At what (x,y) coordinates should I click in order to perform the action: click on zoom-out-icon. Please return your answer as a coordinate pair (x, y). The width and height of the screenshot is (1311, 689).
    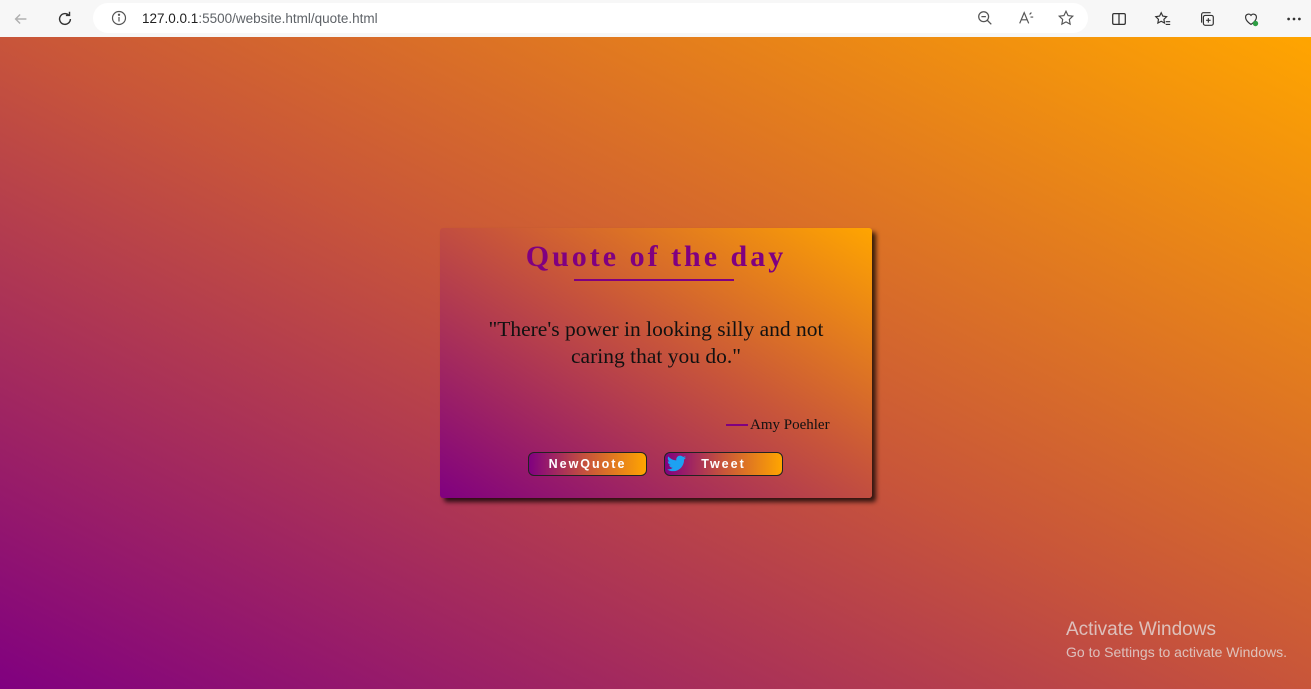
    Looking at the image, I should click on (985, 18).